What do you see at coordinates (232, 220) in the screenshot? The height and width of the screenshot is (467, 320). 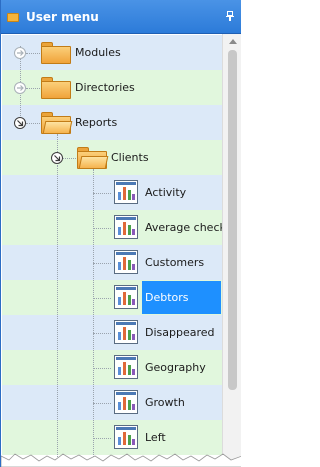 I see `scroll-thumb` at bounding box center [232, 220].